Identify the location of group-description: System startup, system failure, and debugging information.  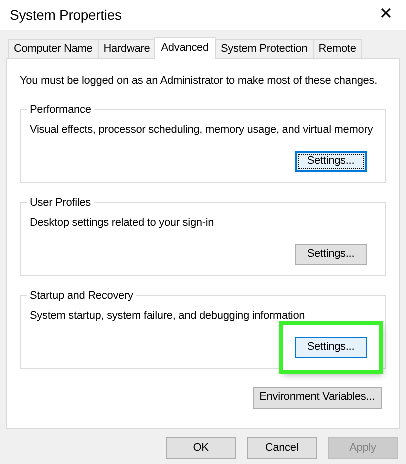
(168, 316).